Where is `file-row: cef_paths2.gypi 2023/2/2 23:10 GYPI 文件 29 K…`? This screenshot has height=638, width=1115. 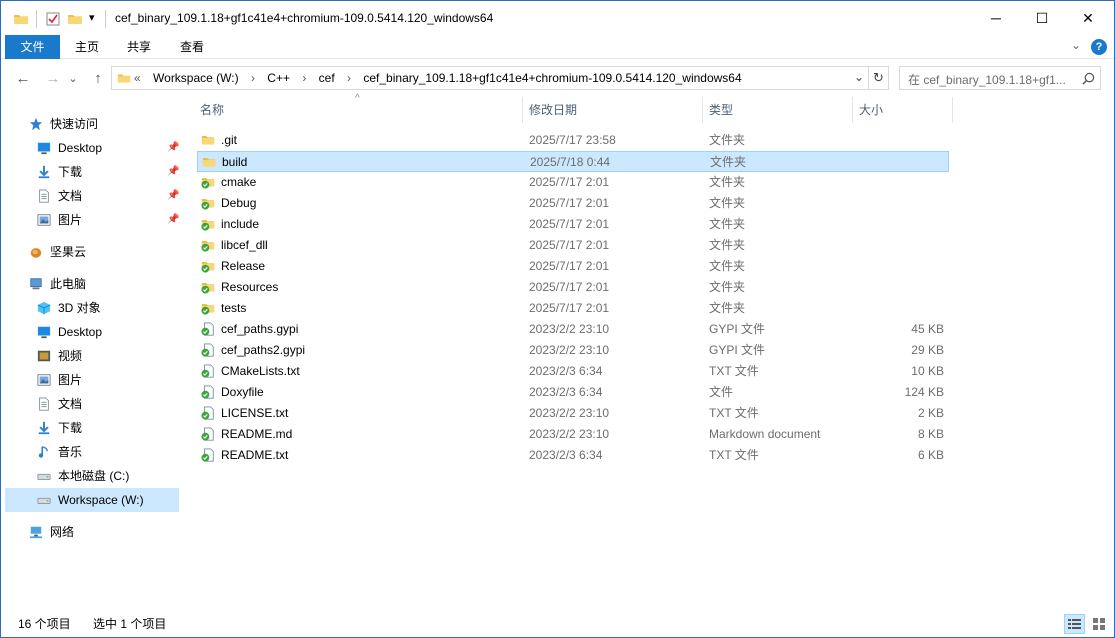
file-row: cef_paths2.gypi 2023/2/2 23:10 GYPI 文件 29 K… is located at coordinates (573, 350).